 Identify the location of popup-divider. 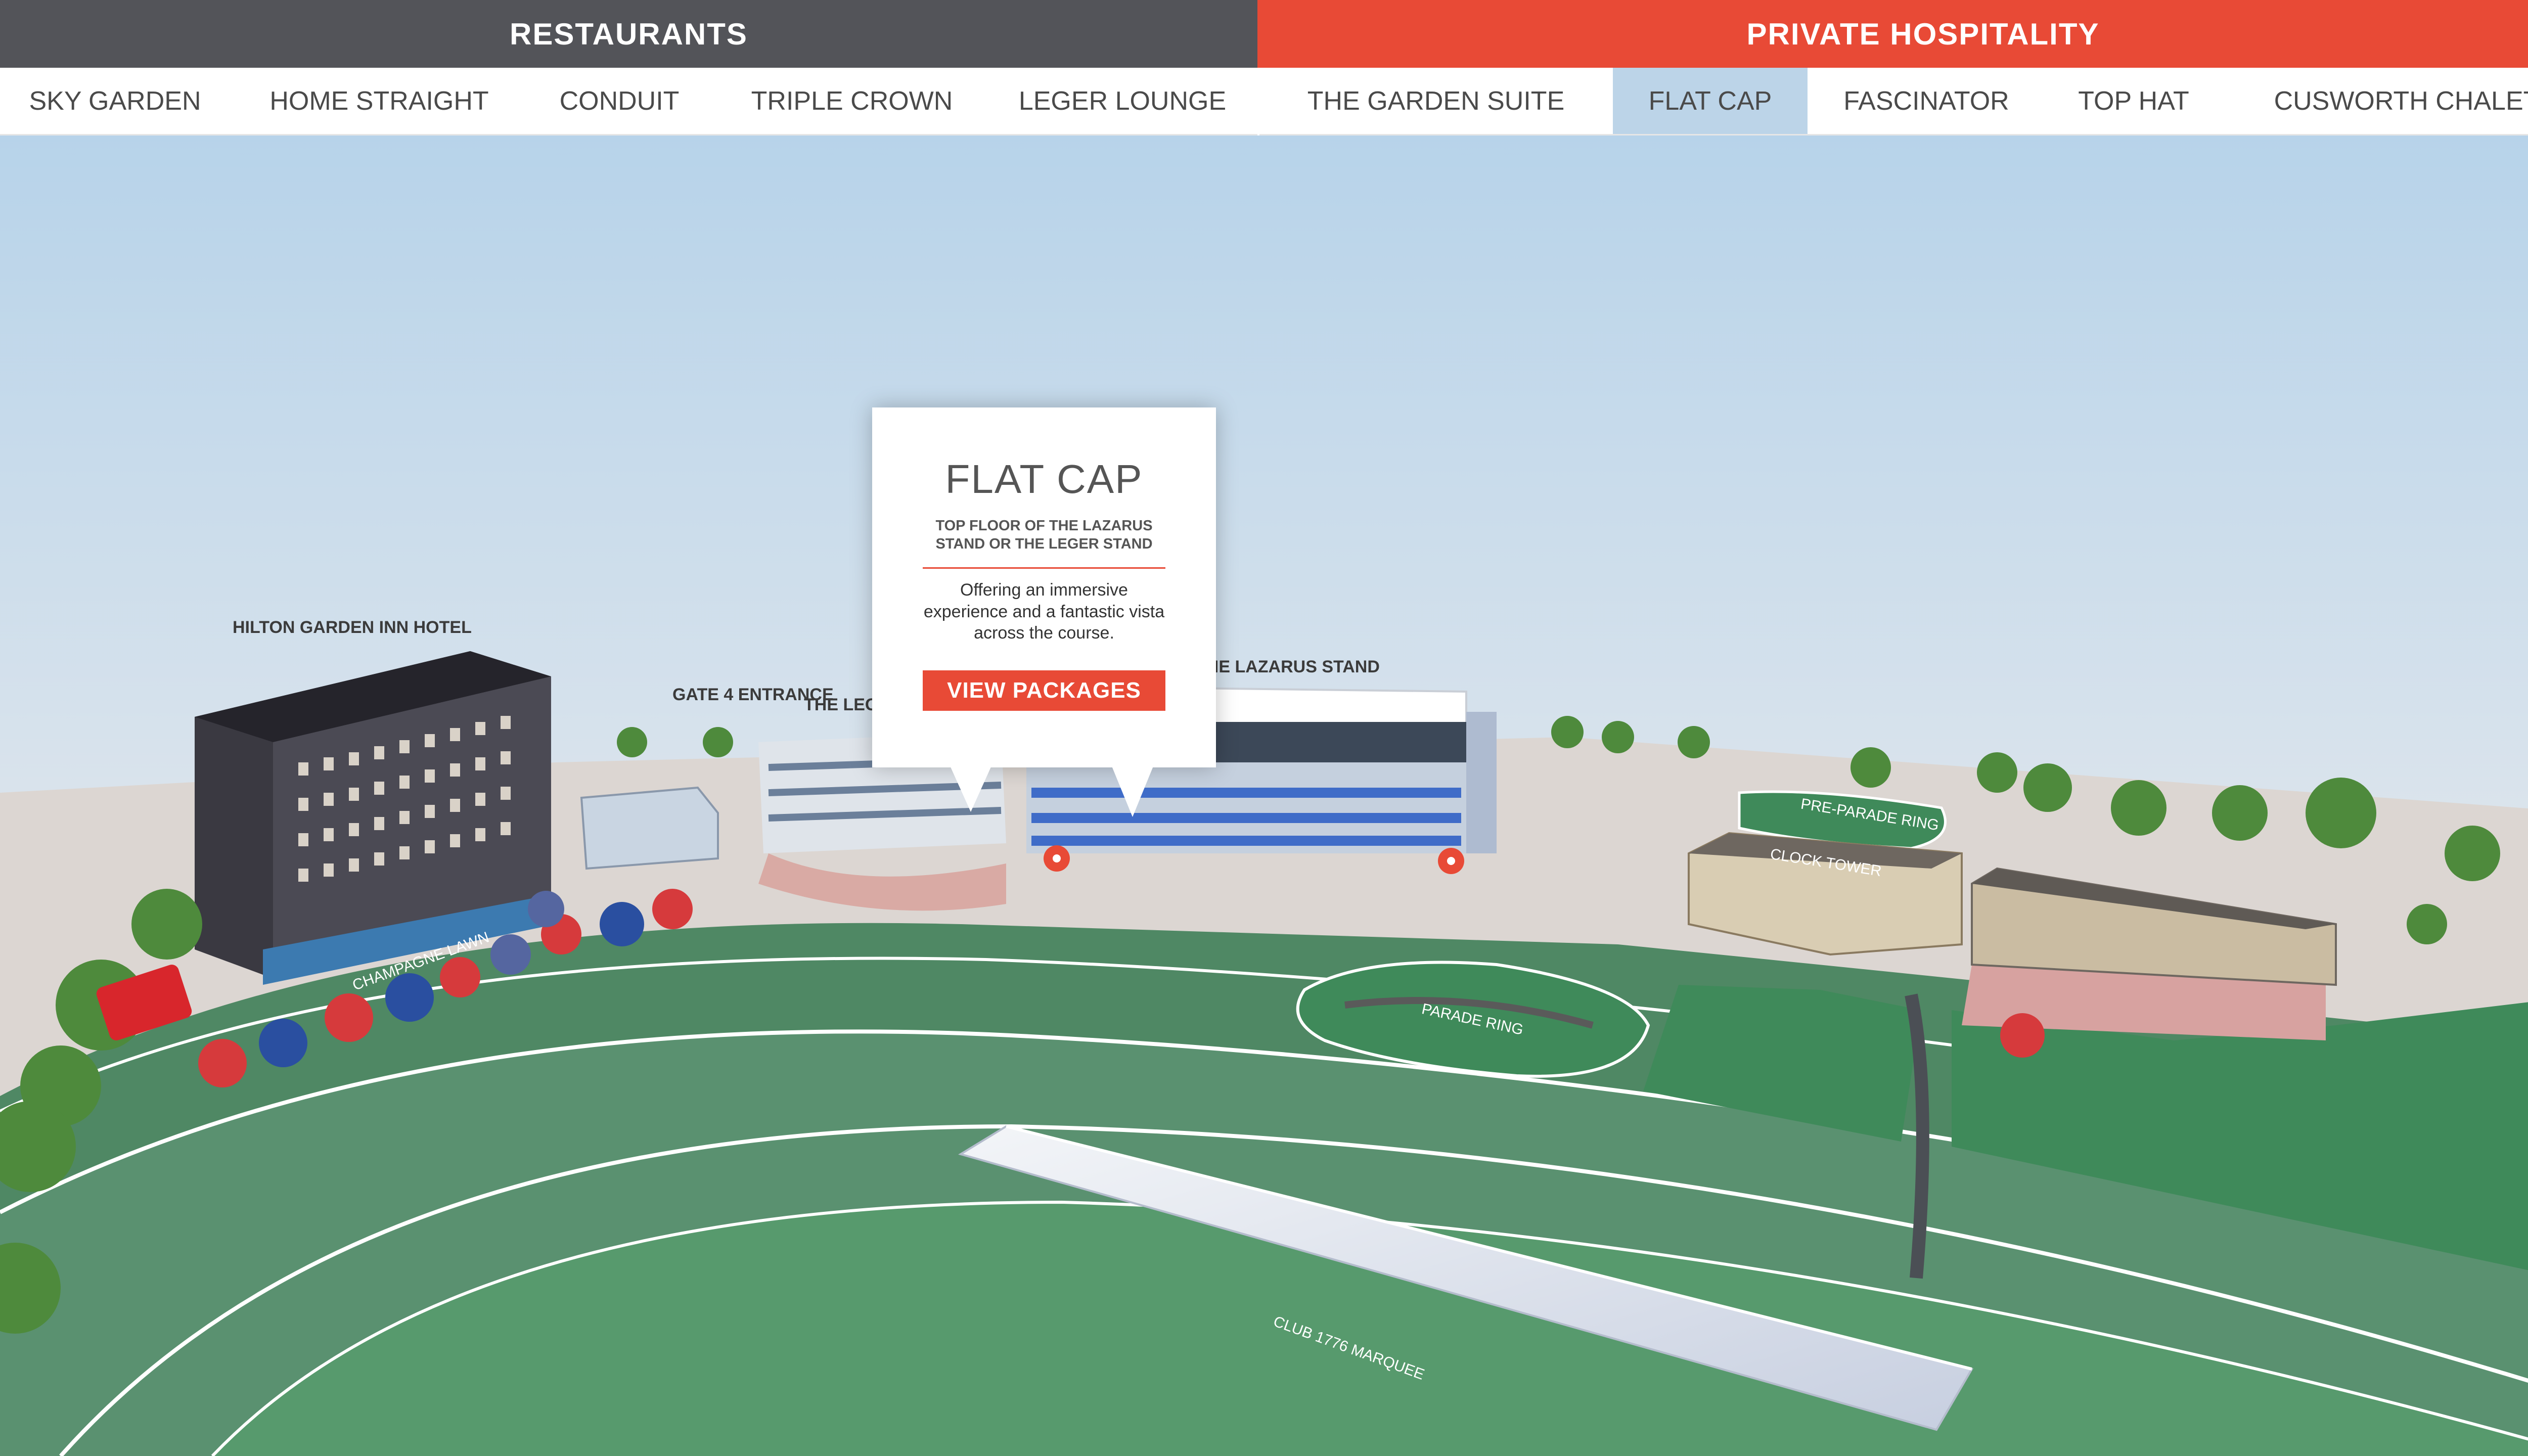
(1044, 568).